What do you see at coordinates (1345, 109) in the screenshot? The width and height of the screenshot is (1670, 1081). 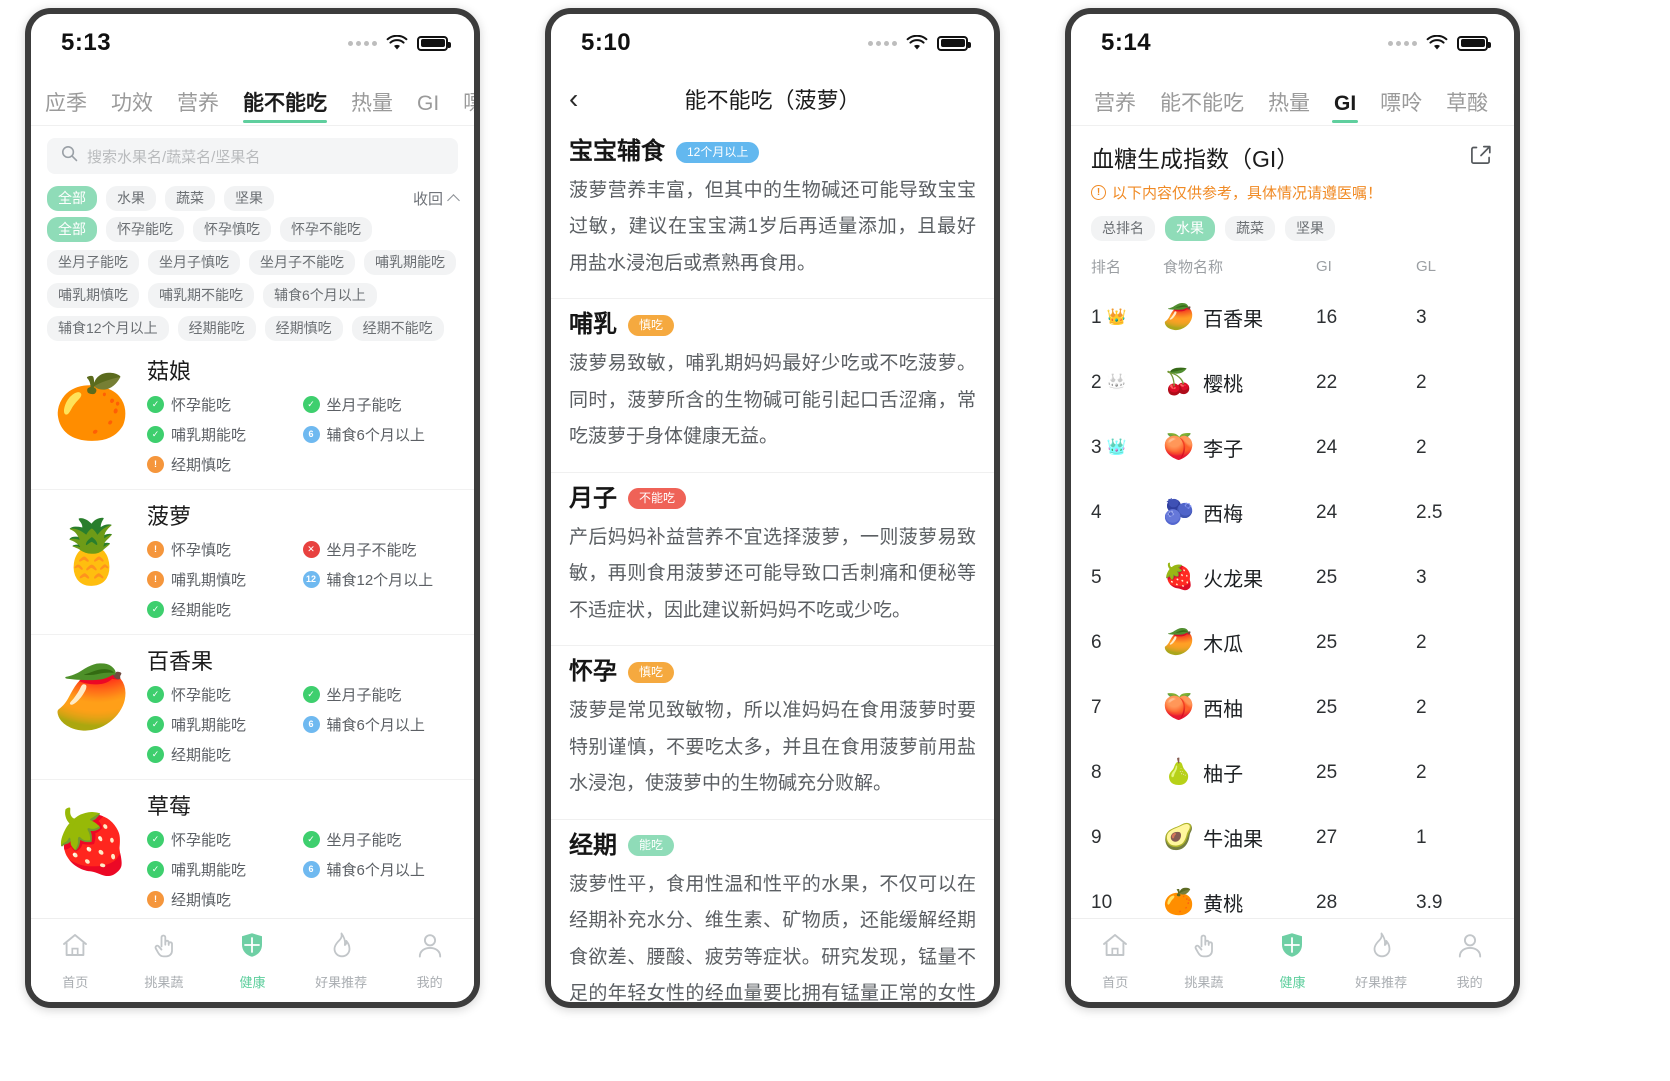 I see `tab-GI: GI` at bounding box center [1345, 109].